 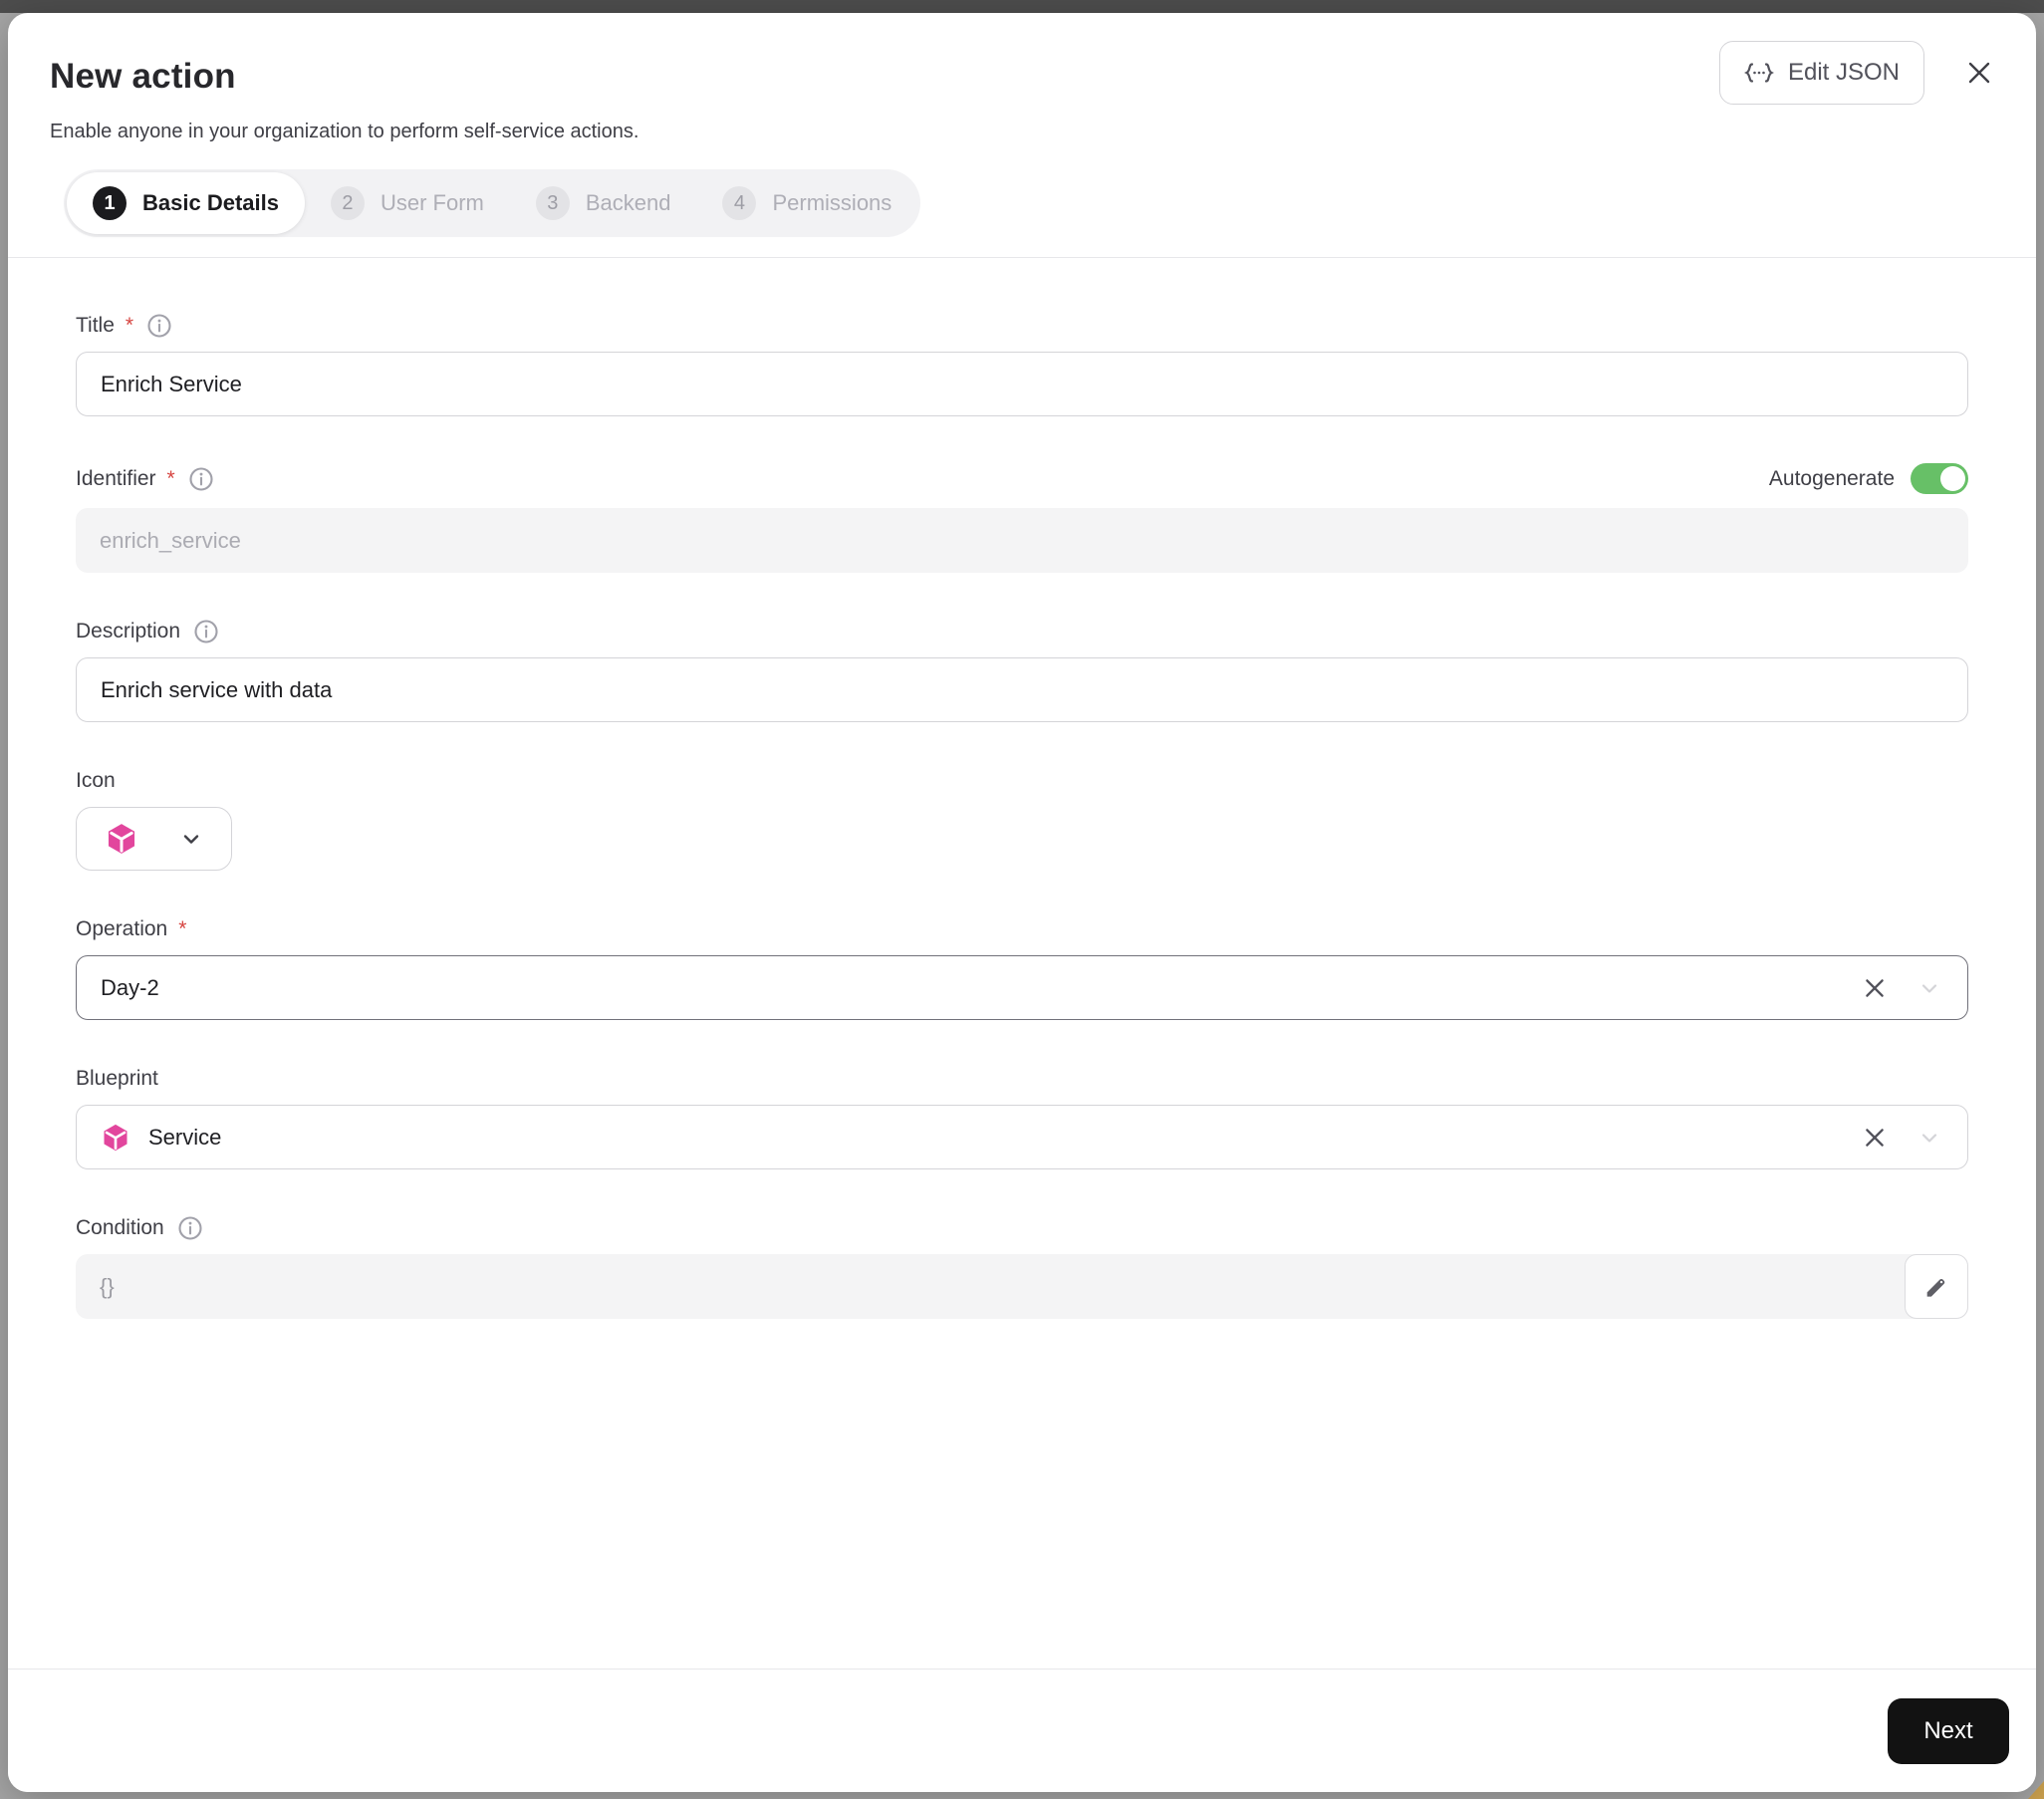 I want to click on blueprint-label: Blueprint, so click(x=117, y=1078).